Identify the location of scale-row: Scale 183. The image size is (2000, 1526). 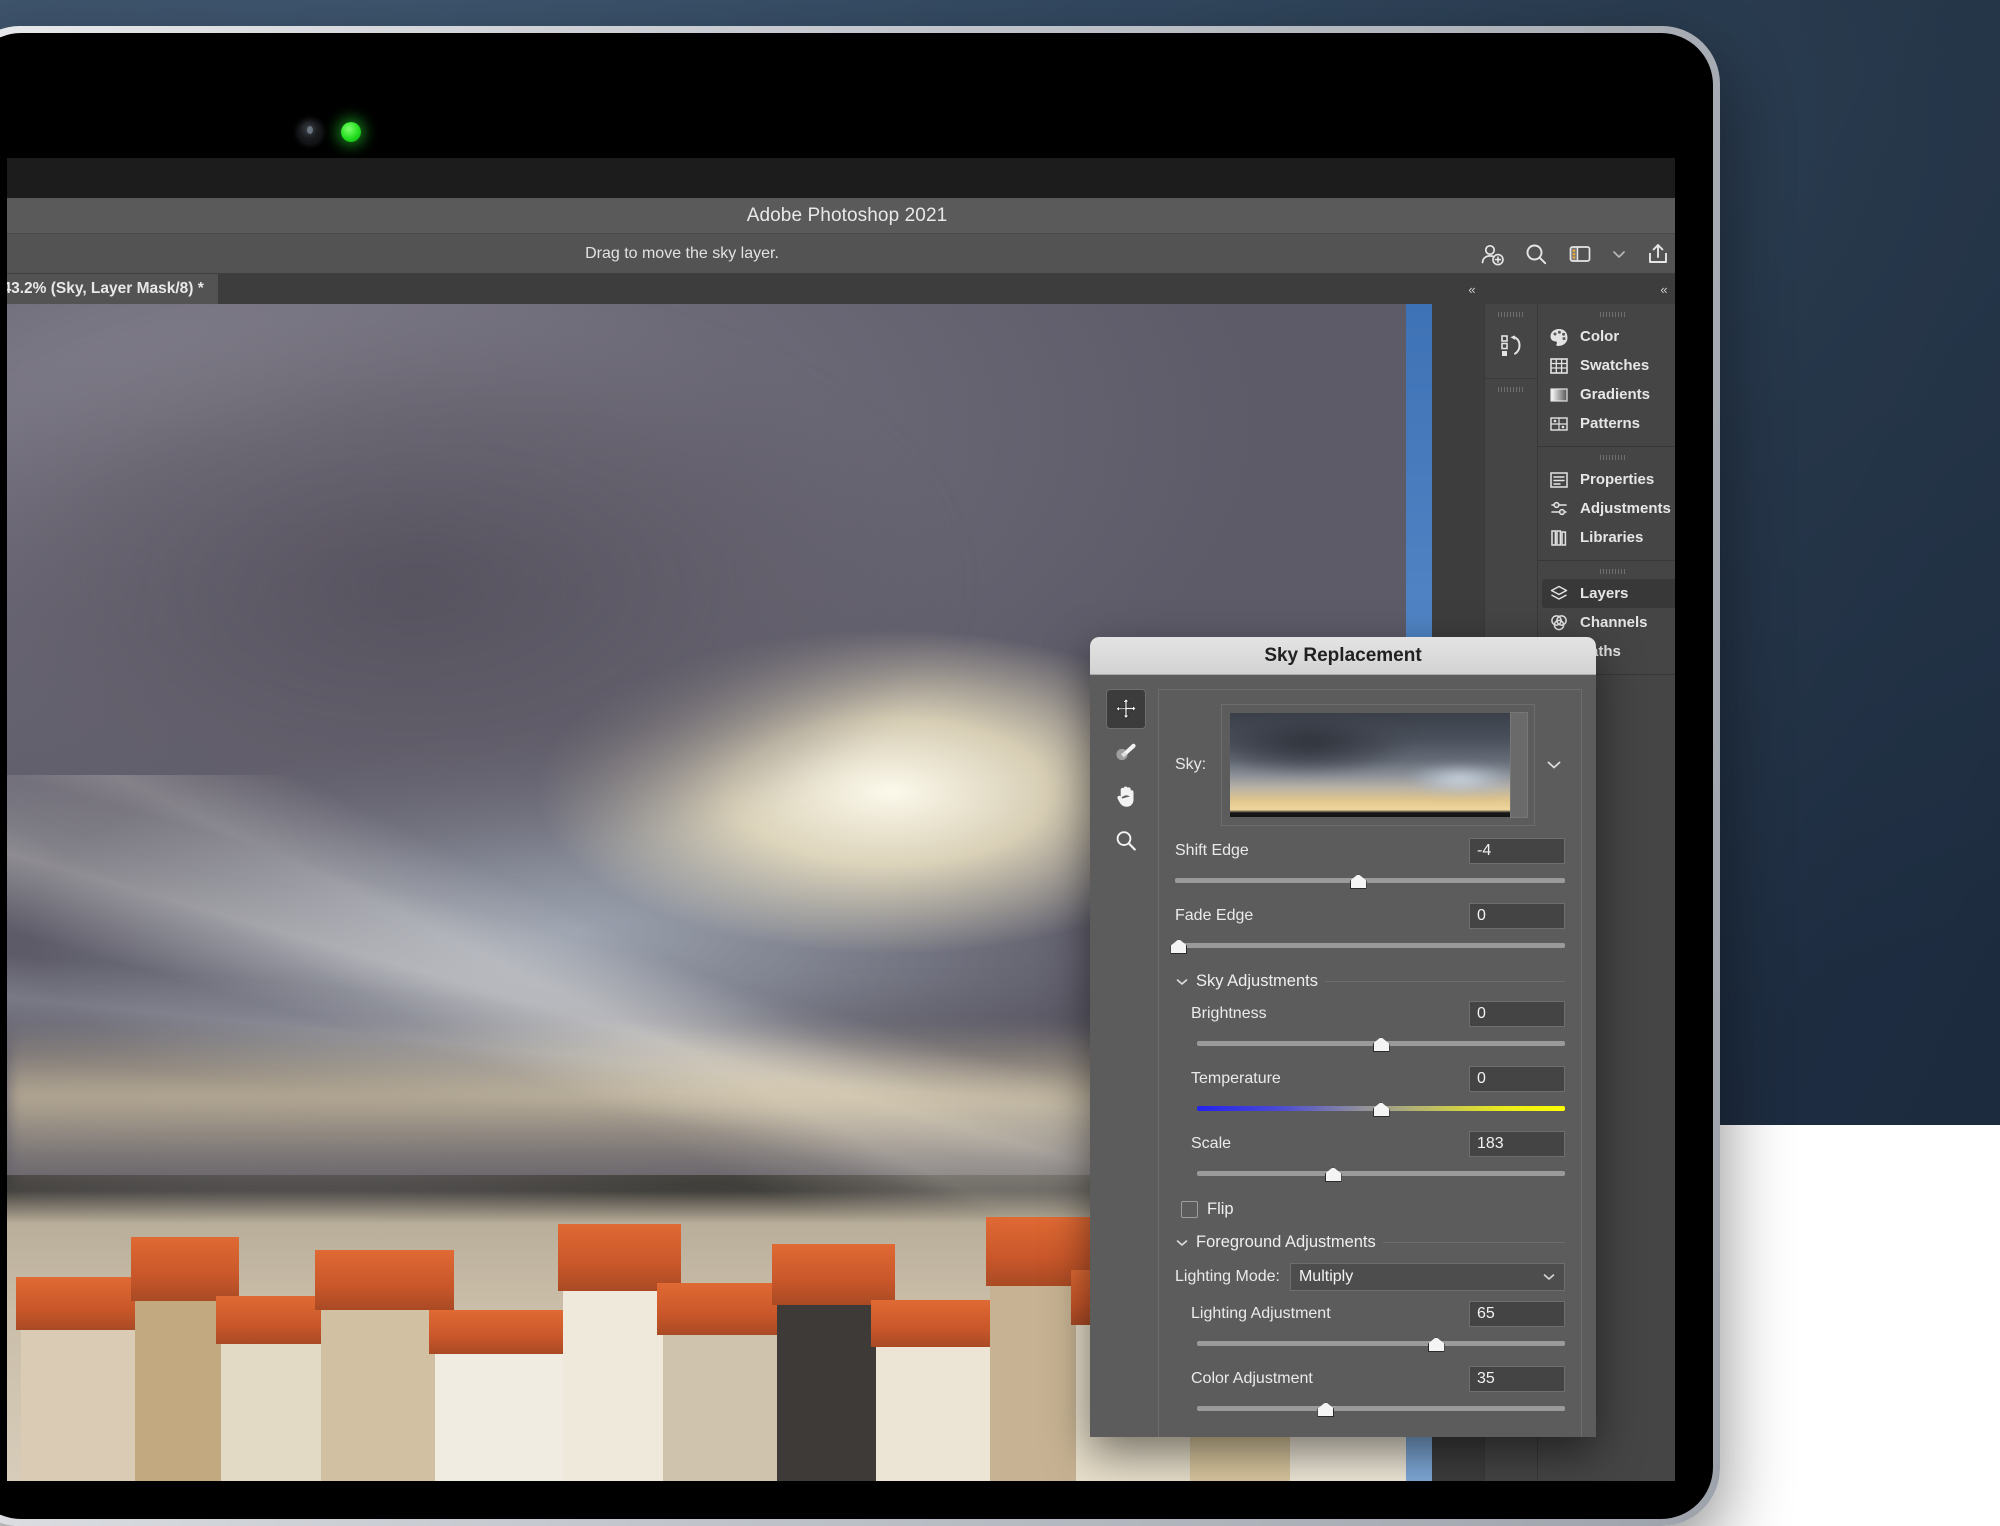
(1370, 1144).